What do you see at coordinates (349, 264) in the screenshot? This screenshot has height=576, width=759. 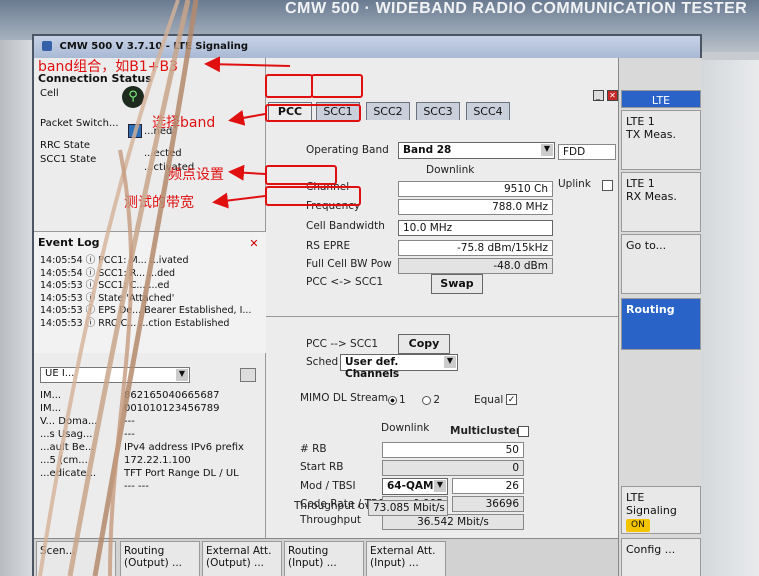 I see `full-cell-bw-pow-label: Full Cell BW Pow` at bounding box center [349, 264].